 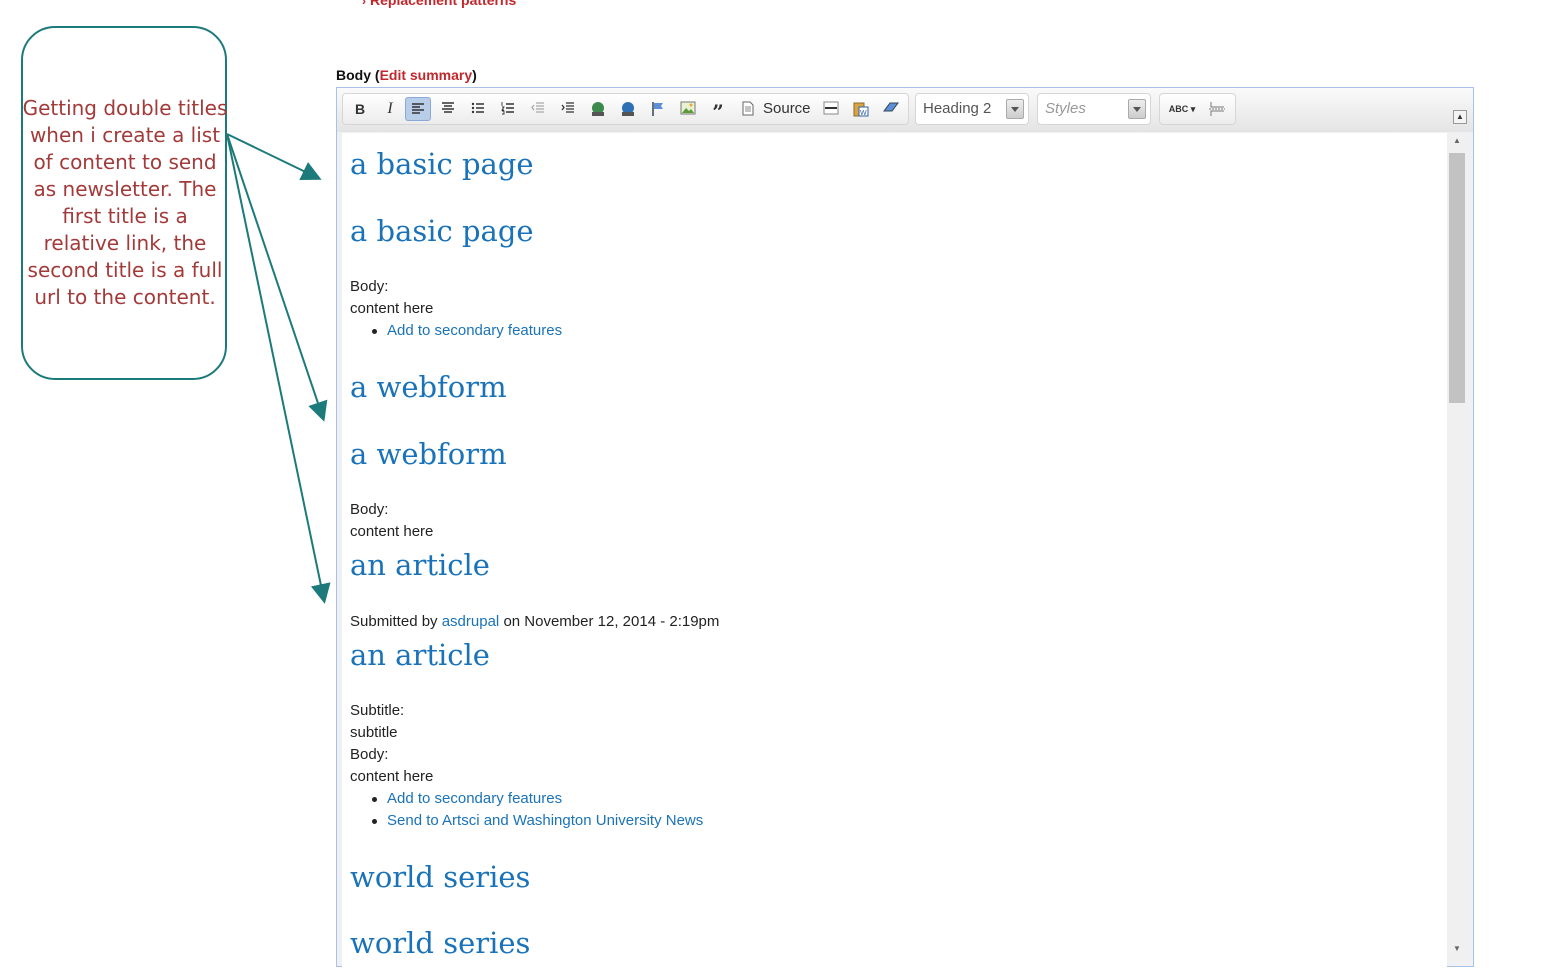 I want to click on bold-button: B, so click(x=360, y=109).